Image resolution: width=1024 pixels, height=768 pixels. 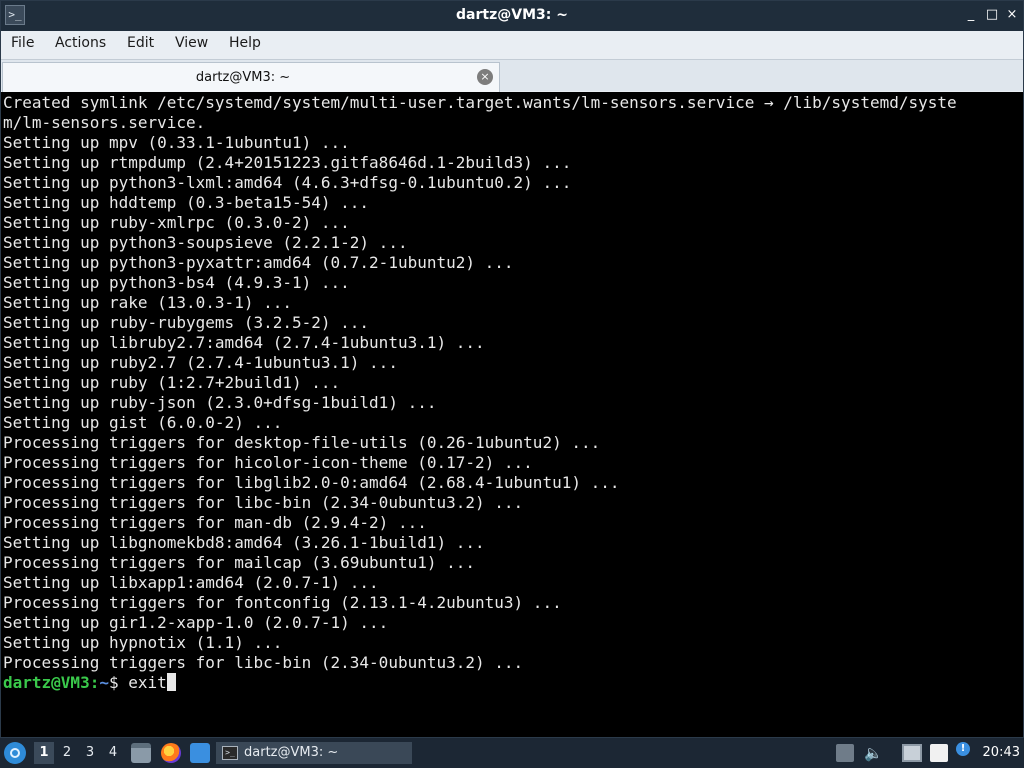 What do you see at coordinates (67, 753) in the screenshot?
I see `workspace-2: 2` at bounding box center [67, 753].